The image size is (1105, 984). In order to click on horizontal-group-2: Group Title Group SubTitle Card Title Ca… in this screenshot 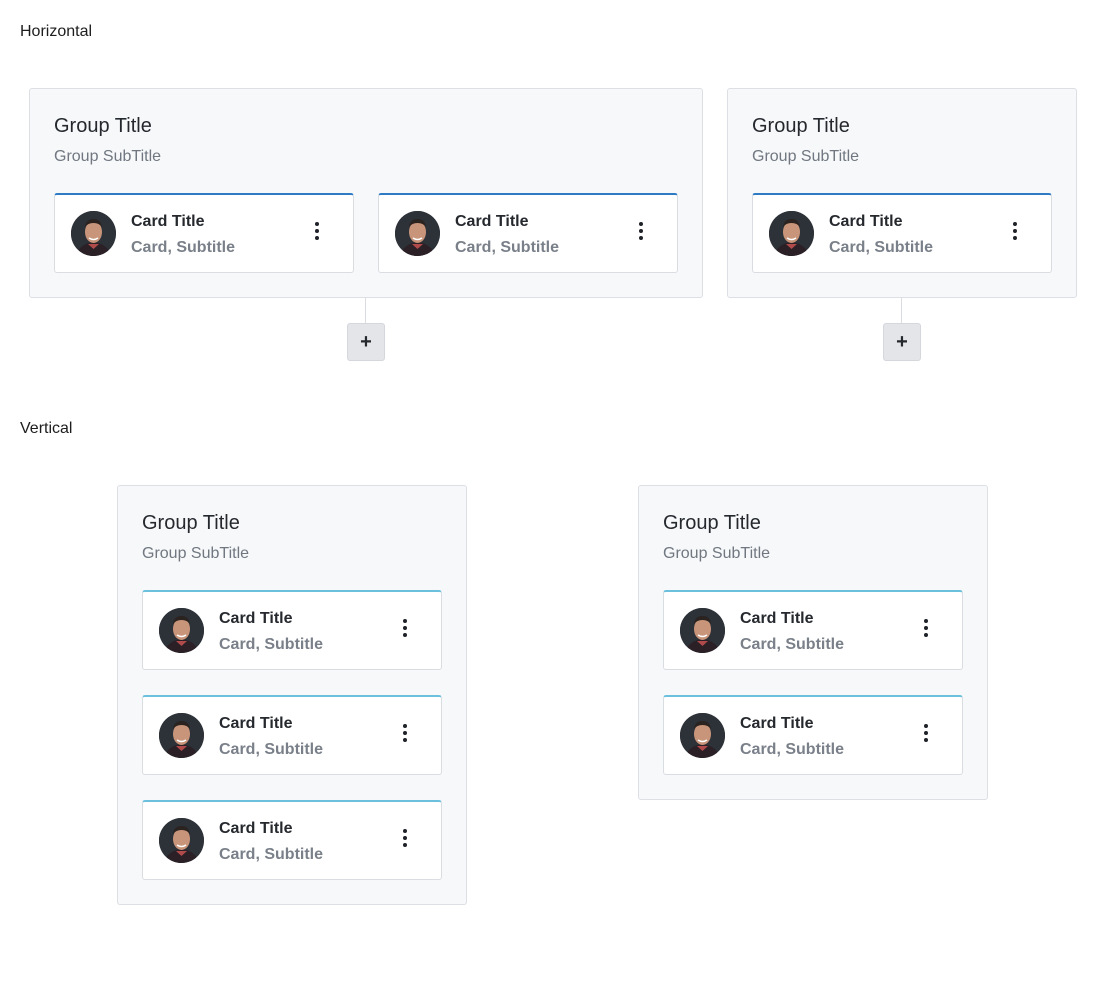, I will do `click(902, 193)`.